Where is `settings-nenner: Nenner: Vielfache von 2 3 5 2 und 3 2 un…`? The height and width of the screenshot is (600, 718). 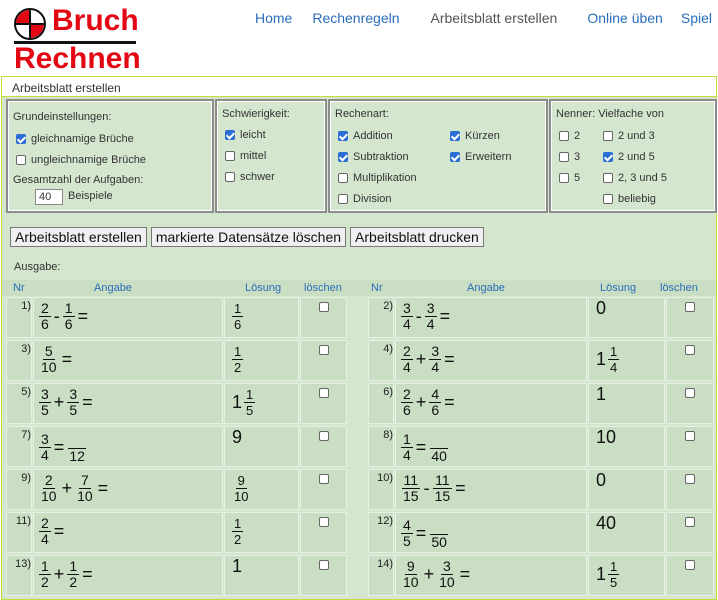
settings-nenner: Nenner: Vielfache von 2 3 5 2 und 3 2 un… is located at coordinates (633, 156).